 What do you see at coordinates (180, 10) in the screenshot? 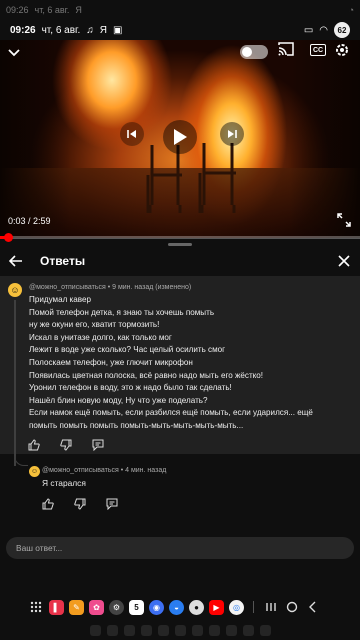
I see `background-status-bar: 09:26 чт, 6 авг. Я ◔` at bounding box center [180, 10].